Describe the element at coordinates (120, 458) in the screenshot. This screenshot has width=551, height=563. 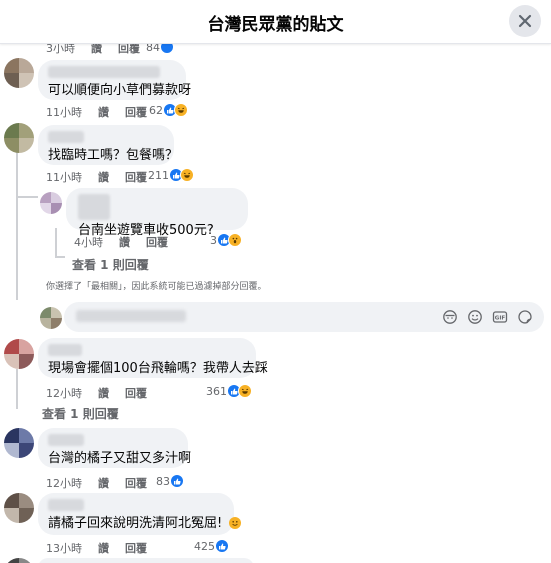
I see `comment-text: 台灣的橘子又甜又多汁啊` at that location.